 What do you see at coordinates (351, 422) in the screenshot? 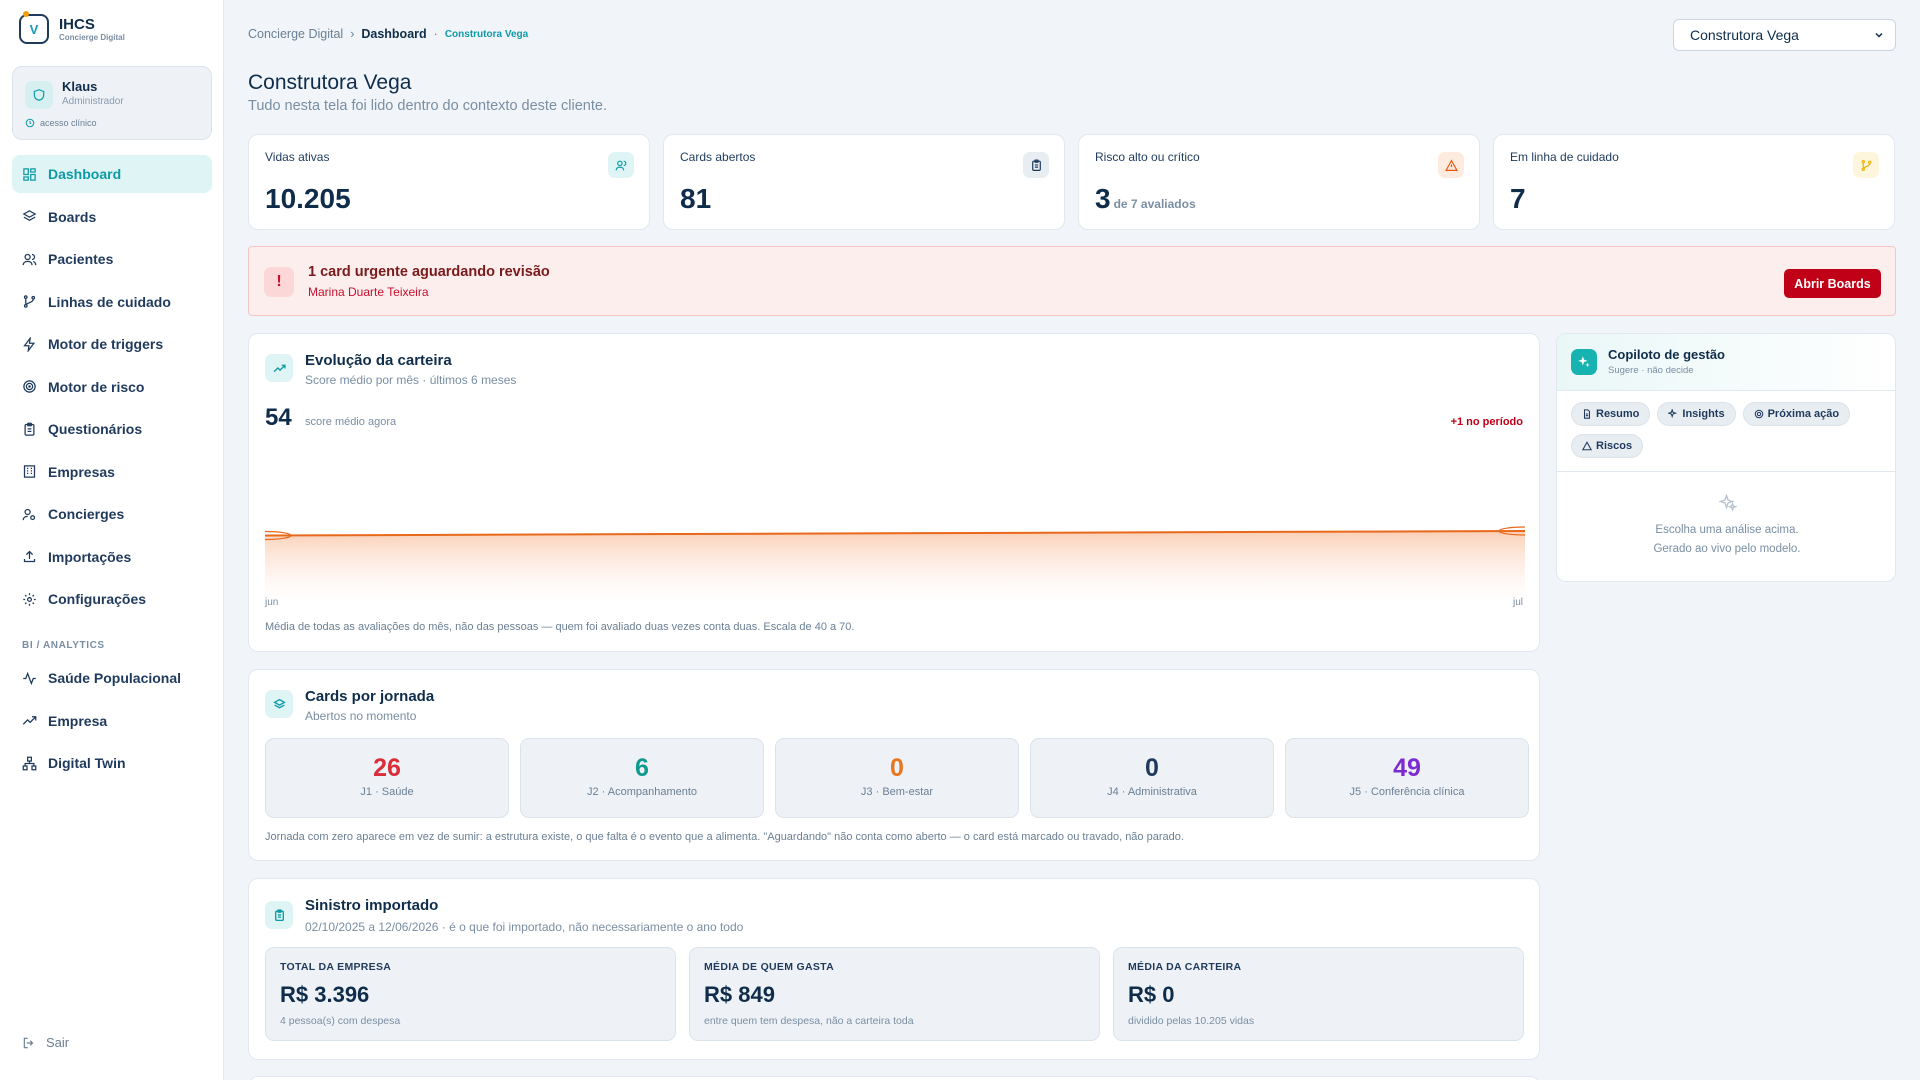
I see `current-score-label: score médio agora` at bounding box center [351, 422].